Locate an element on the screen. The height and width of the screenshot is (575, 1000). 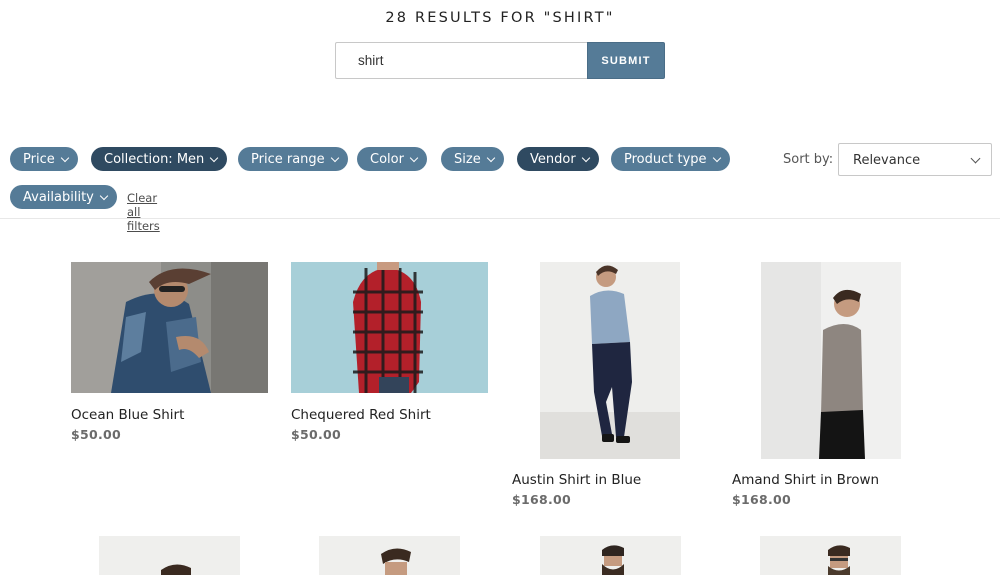
product-card: Ocean Blue Shirt $50.00 is located at coordinates (169, 352).